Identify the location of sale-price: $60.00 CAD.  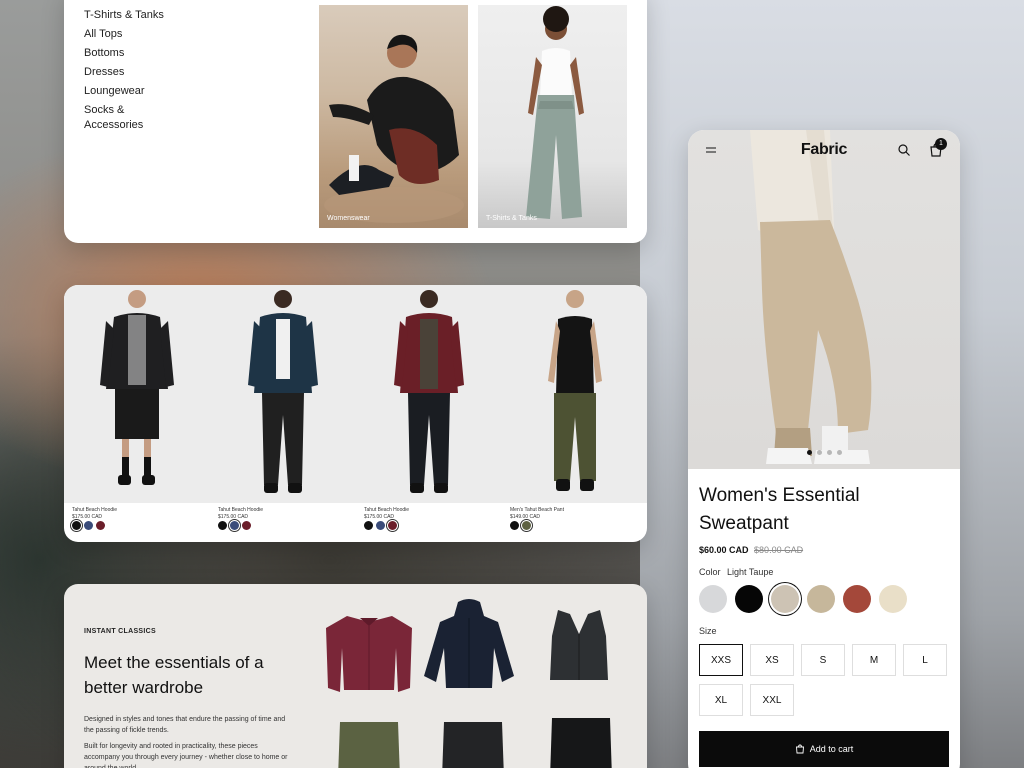
(724, 550).